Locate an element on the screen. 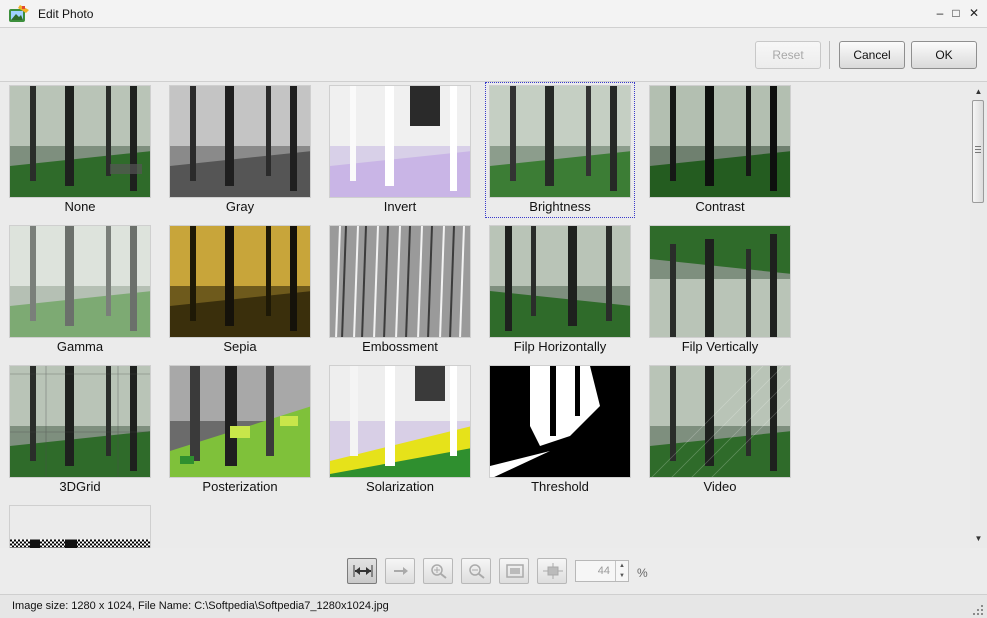  effect-label: Posterization is located at coordinates (240, 486).